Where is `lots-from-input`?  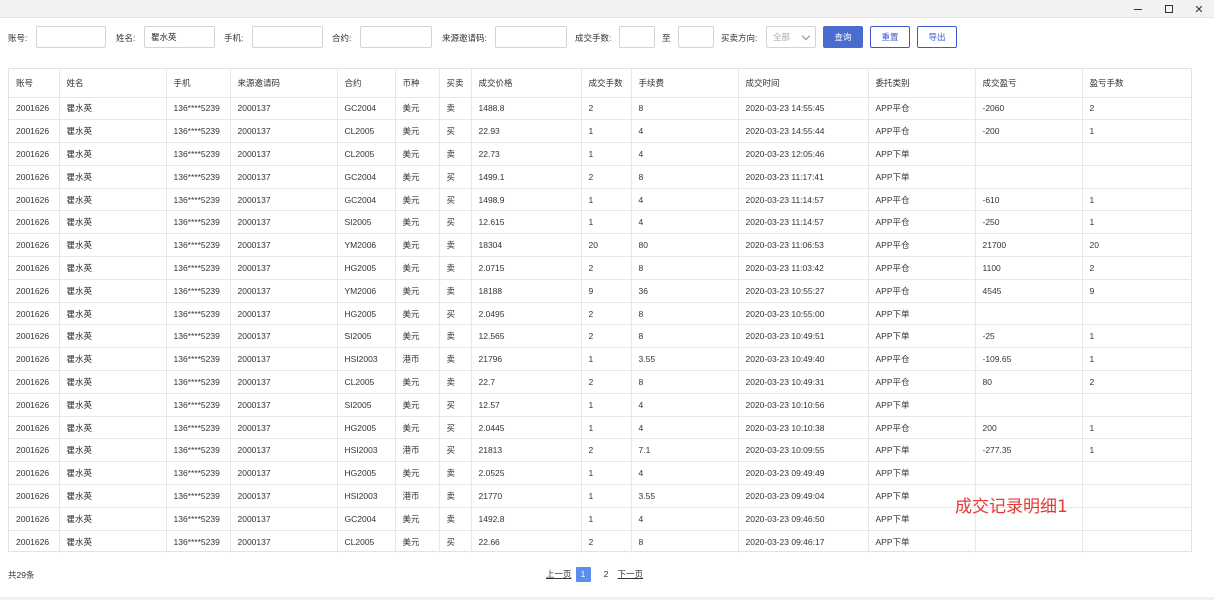
lots-from-input is located at coordinates (637, 37).